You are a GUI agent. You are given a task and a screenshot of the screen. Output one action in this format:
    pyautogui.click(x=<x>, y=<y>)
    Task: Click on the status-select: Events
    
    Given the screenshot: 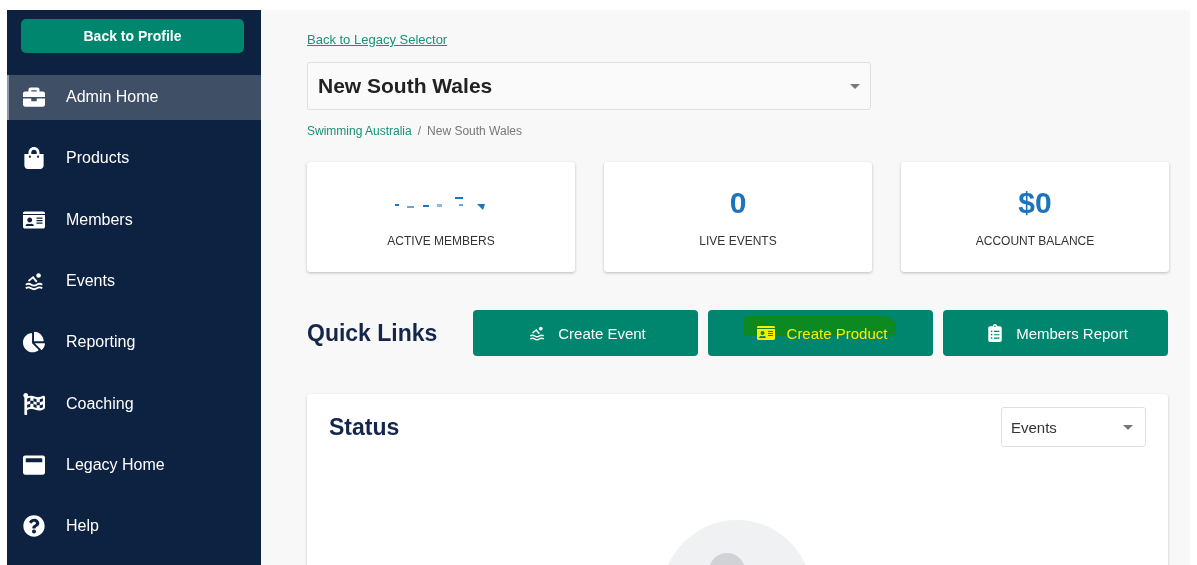 What is the action you would take?
    pyautogui.click(x=1073, y=427)
    